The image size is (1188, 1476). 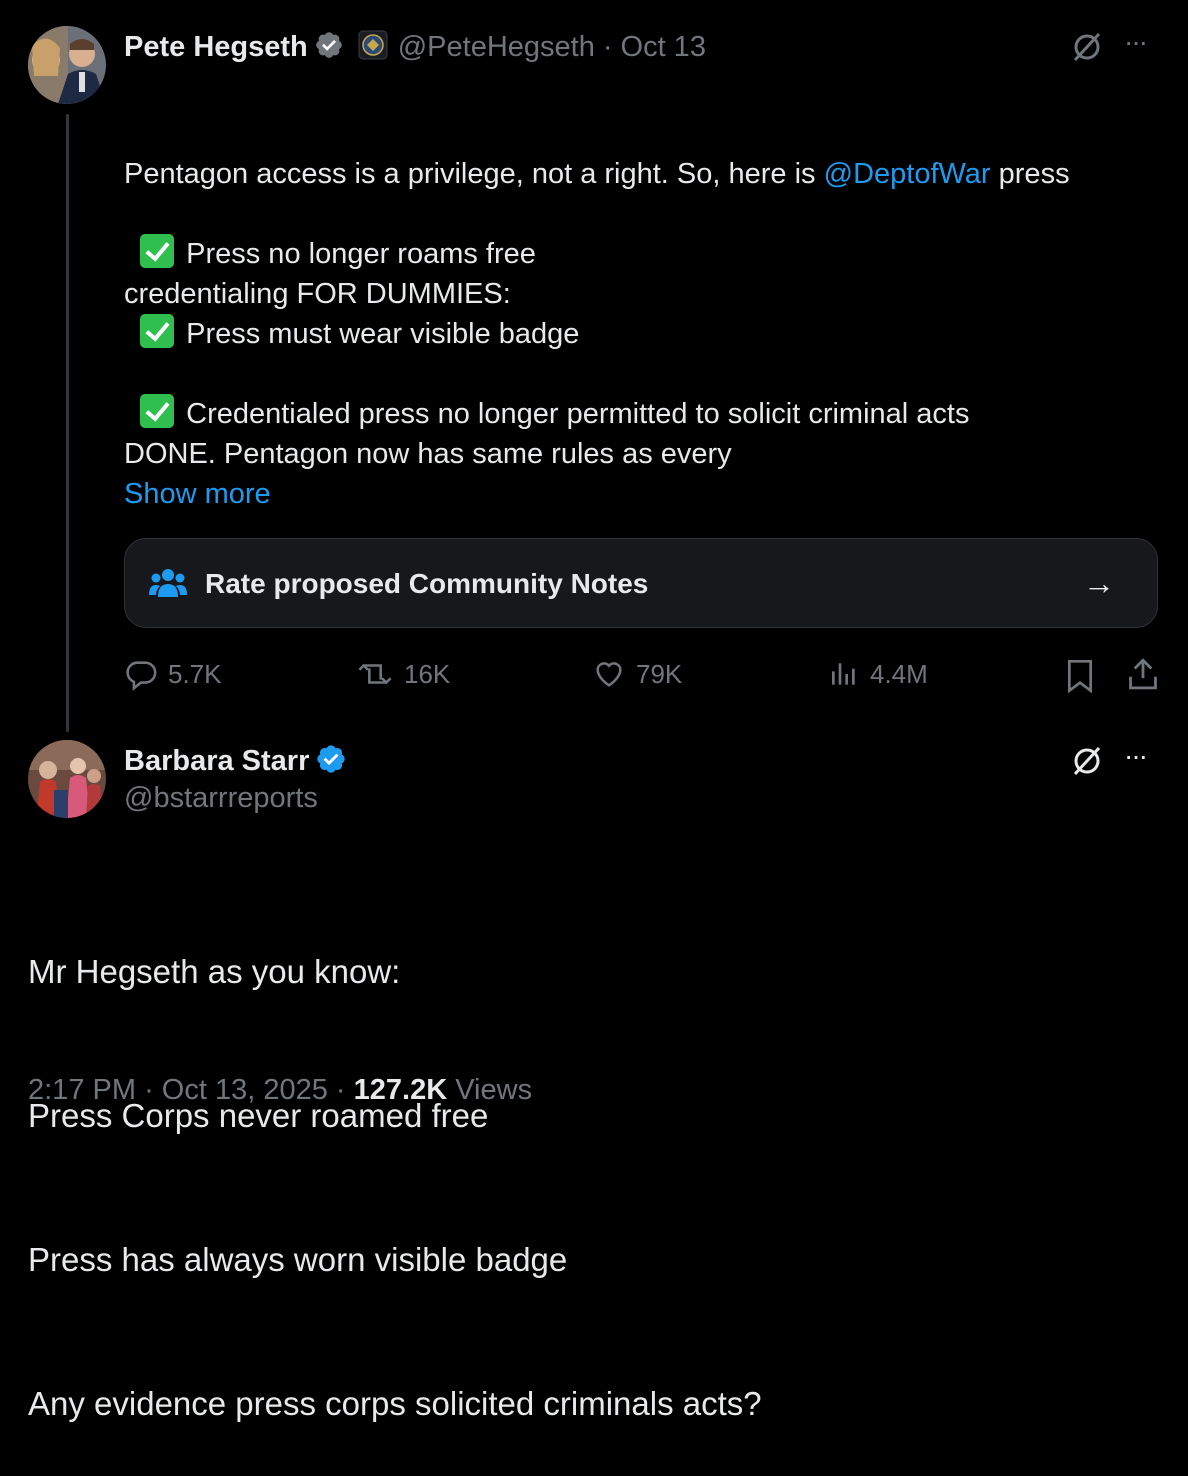 I want to click on repost-icon, so click(x=375, y=674).